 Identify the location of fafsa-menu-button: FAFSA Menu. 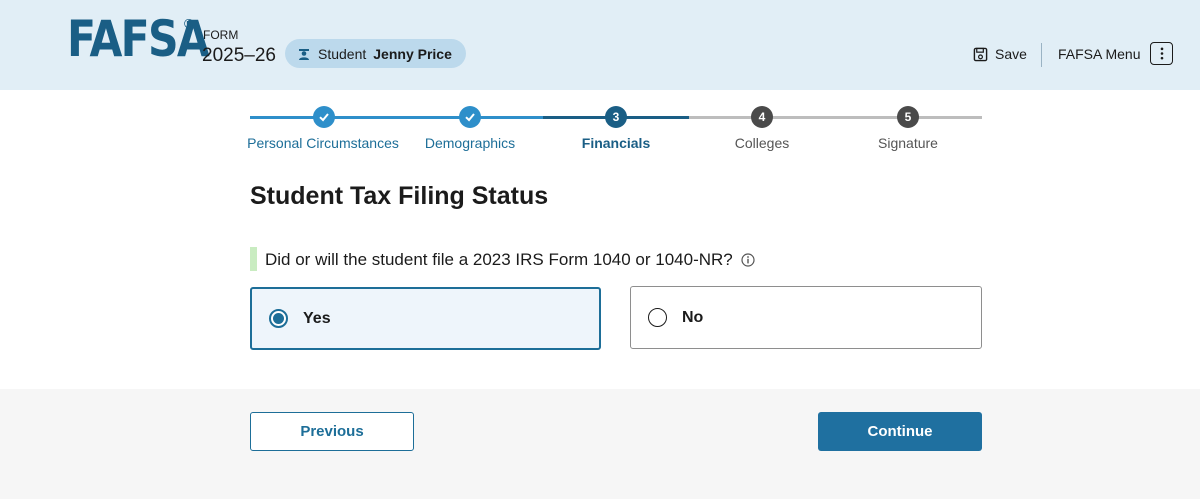
(1116, 53).